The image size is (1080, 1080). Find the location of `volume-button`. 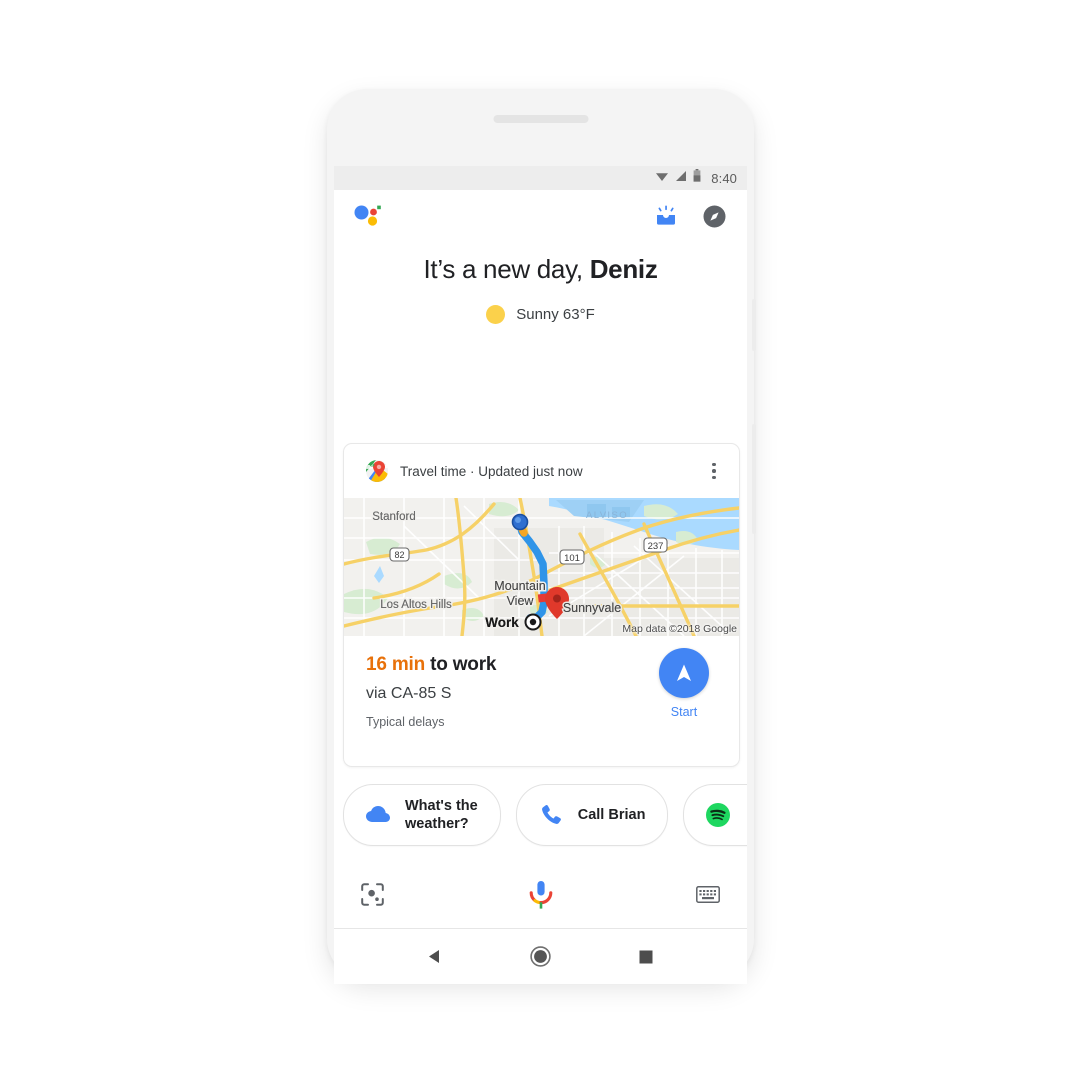

volume-button is located at coordinates (754, 479).